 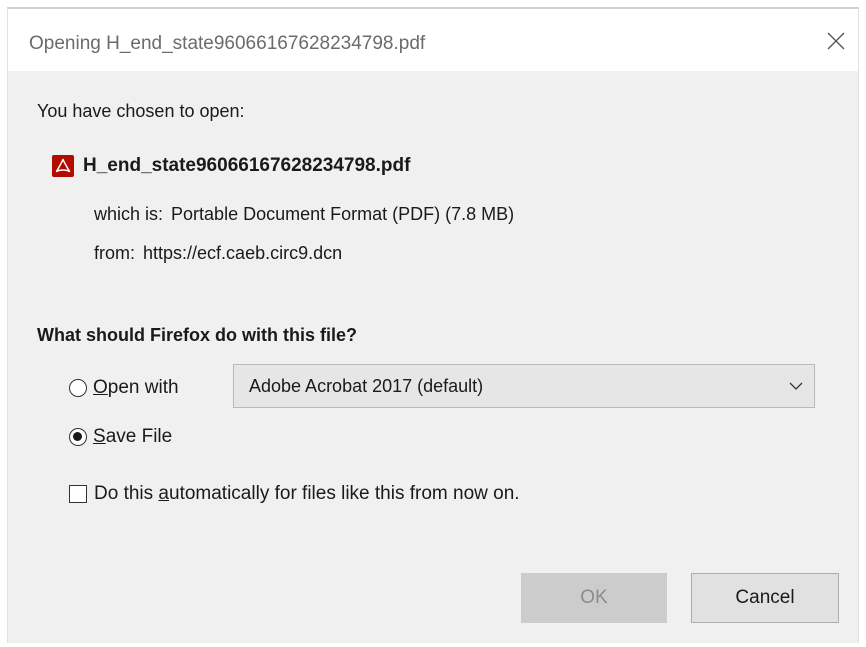 I want to click on file-row: H_end_state96066167628234798.pdf, so click(x=231, y=166).